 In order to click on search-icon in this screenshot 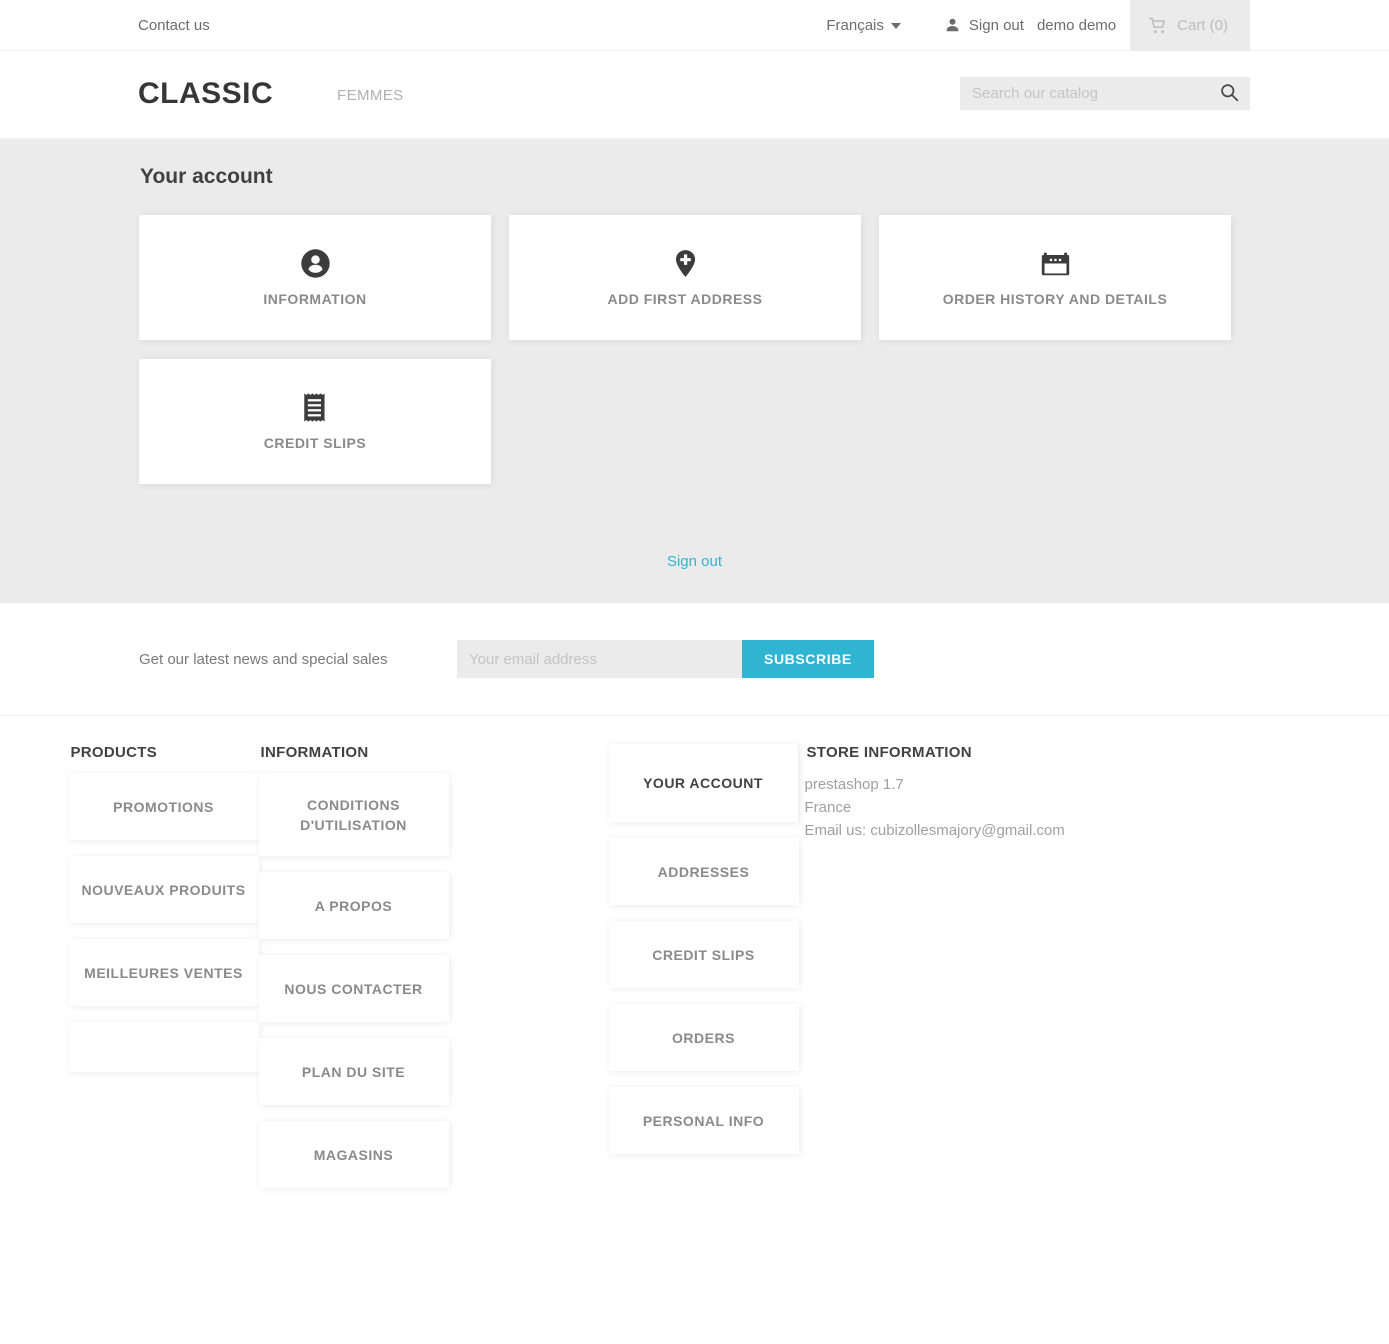, I will do `click(1229, 94)`.